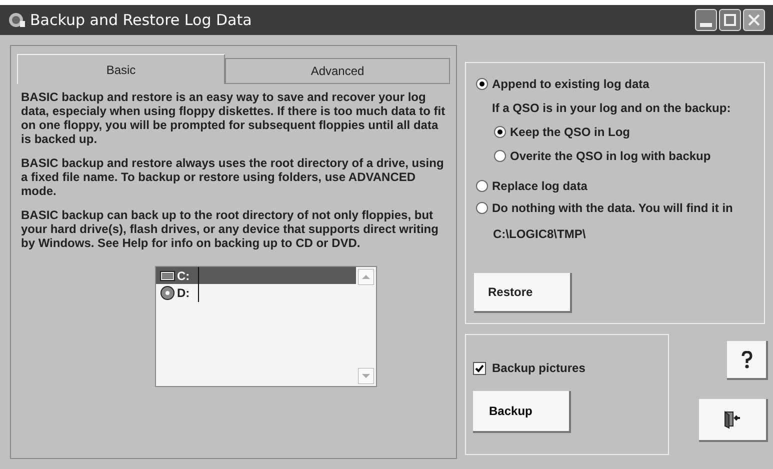  What do you see at coordinates (256, 275) in the screenshot?
I see `drive-item: C:` at bounding box center [256, 275].